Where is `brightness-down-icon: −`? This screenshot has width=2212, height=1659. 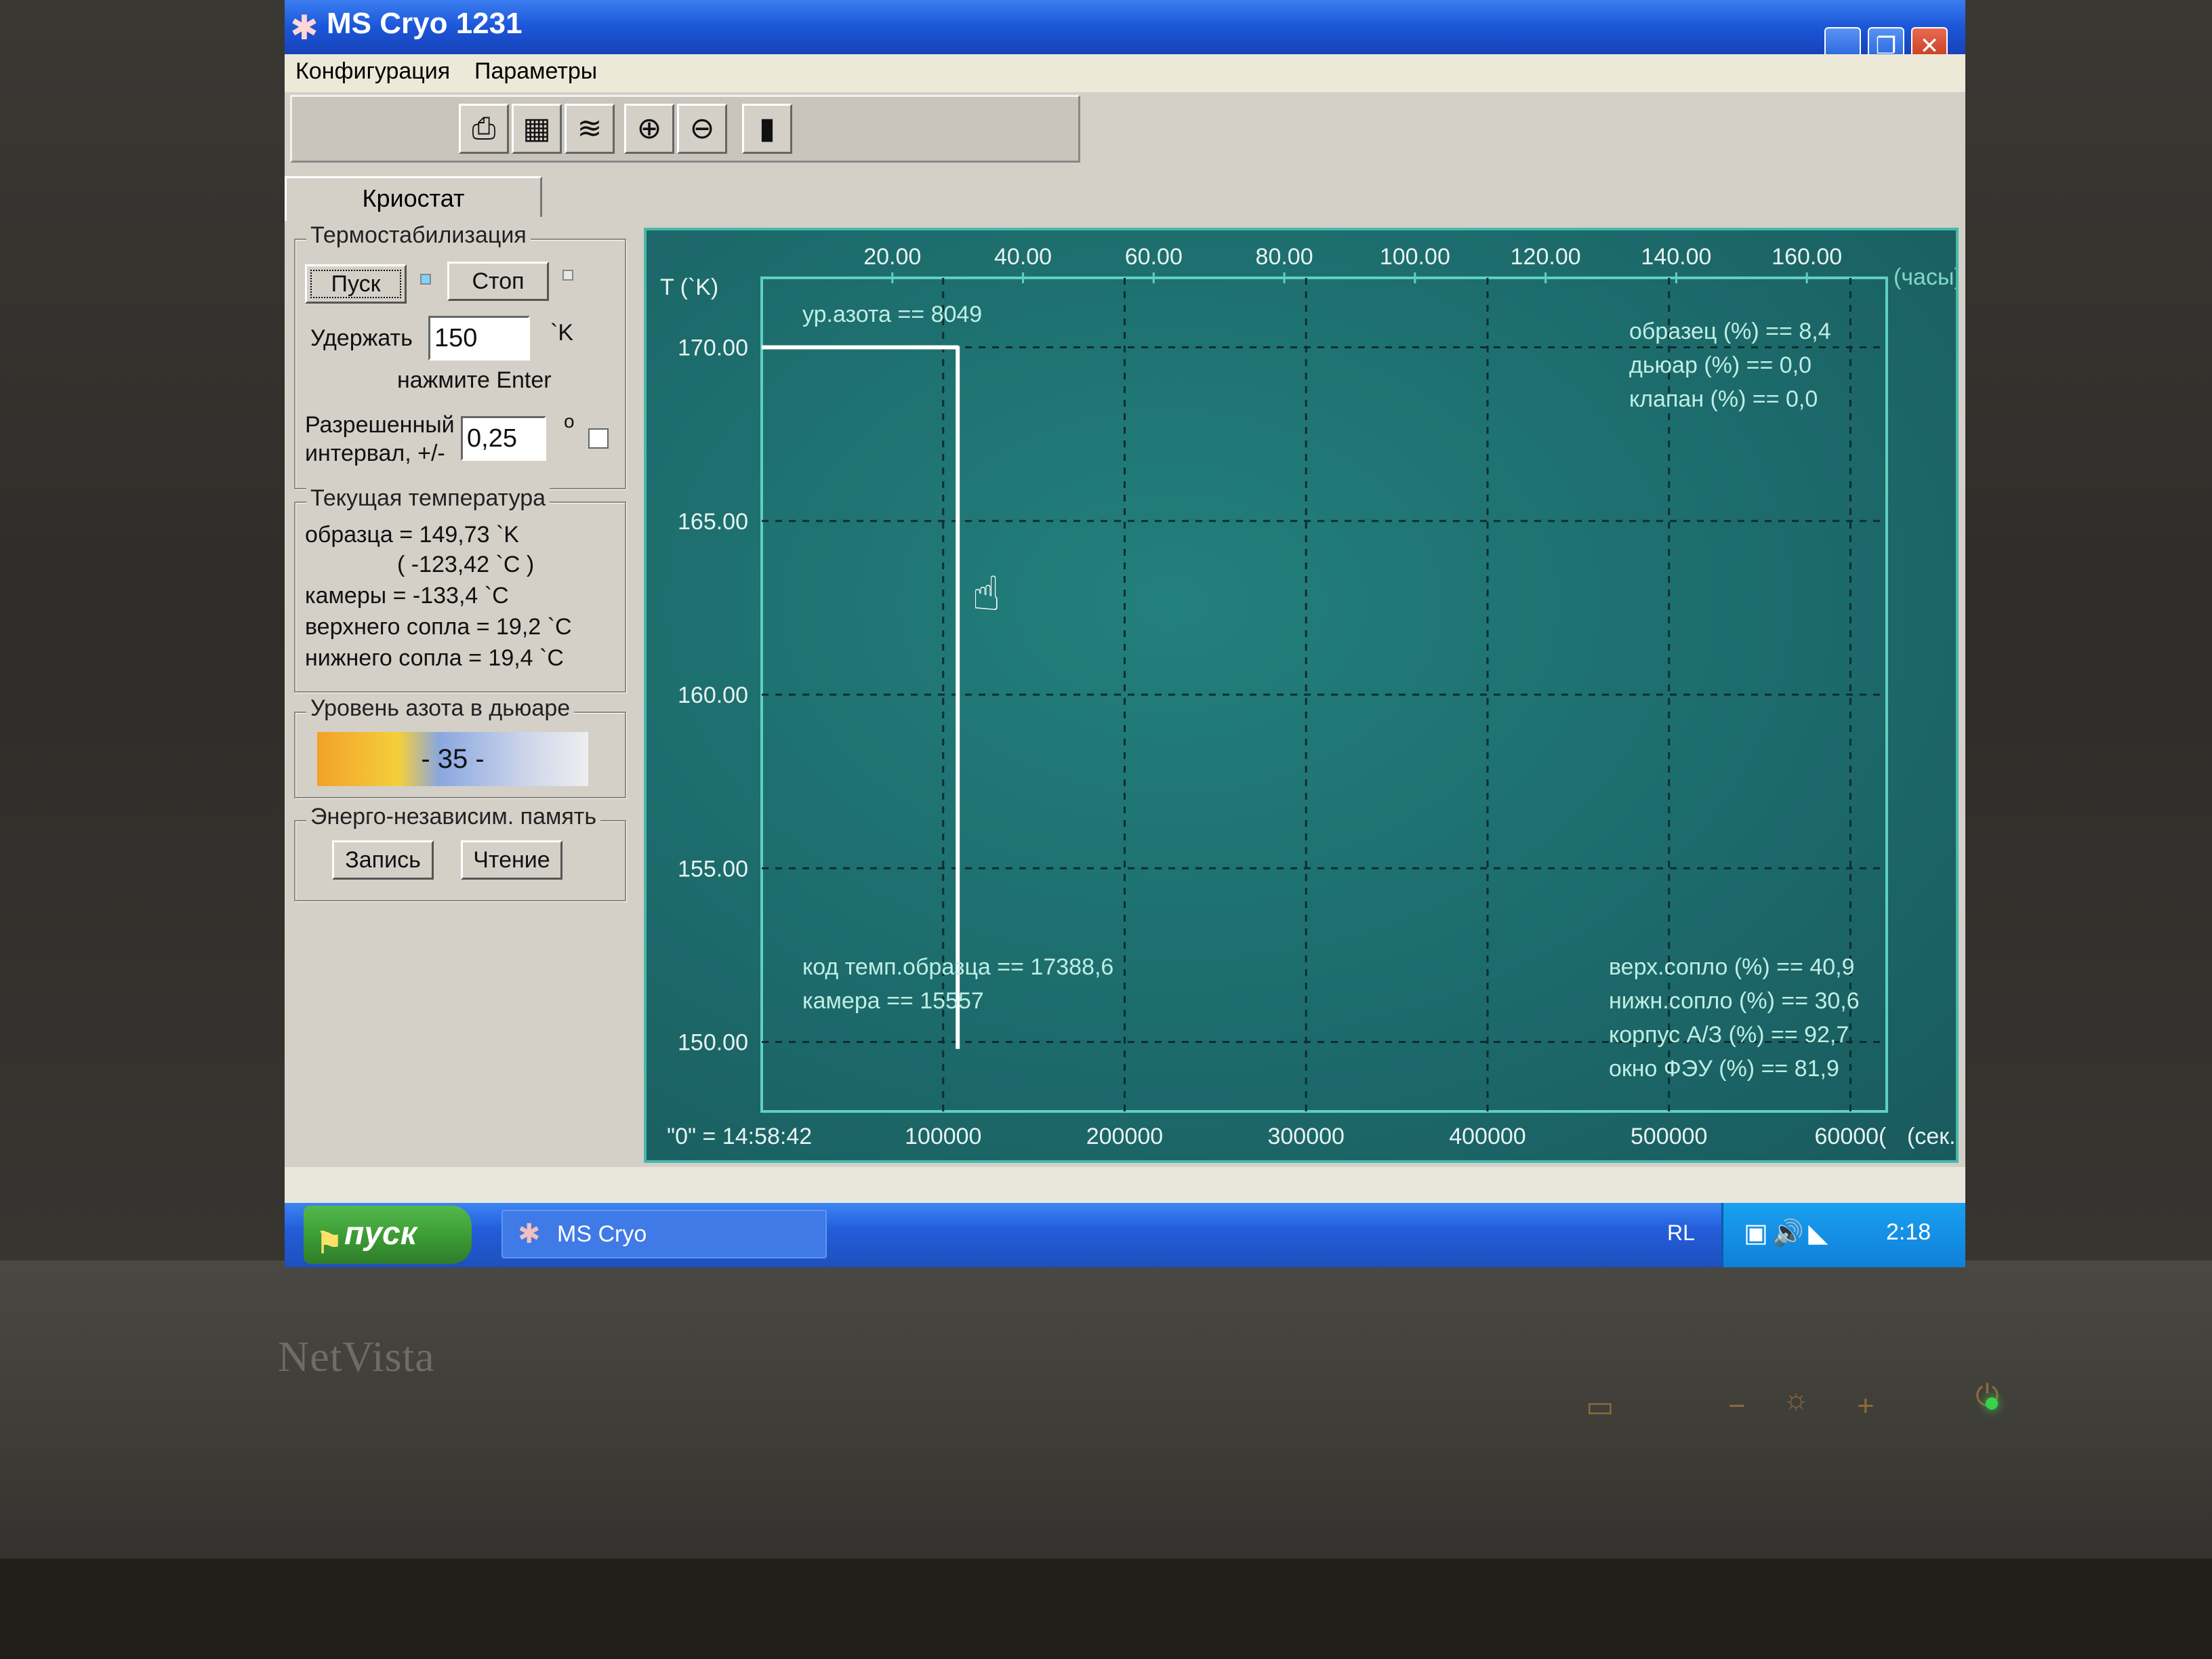
brightness-down-icon: − is located at coordinates (1737, 1406).